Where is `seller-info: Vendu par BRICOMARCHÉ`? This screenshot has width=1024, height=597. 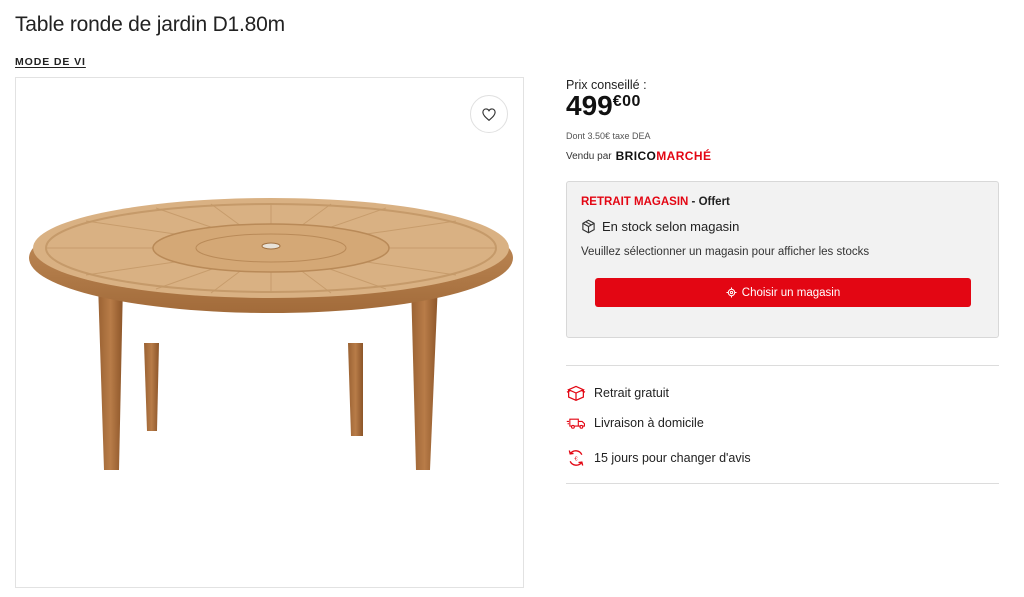 seller-info: Vendu par BRICOMARCHÉ is located at coordinates (638, 156).